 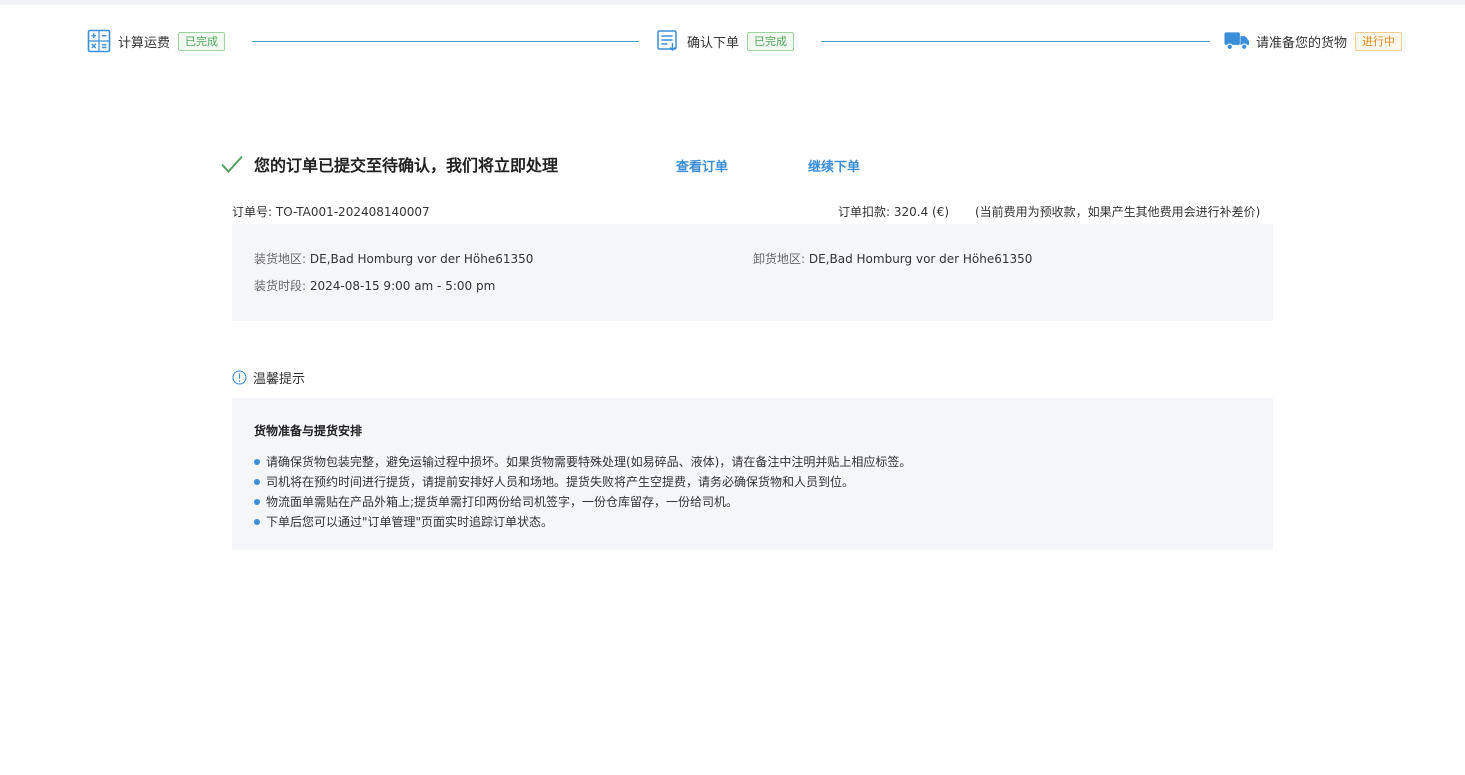 What do you see at coordinates (1379, 41) in the screenshot?
I see `status-badge: 进行中` at bounding box center [1379, 41].